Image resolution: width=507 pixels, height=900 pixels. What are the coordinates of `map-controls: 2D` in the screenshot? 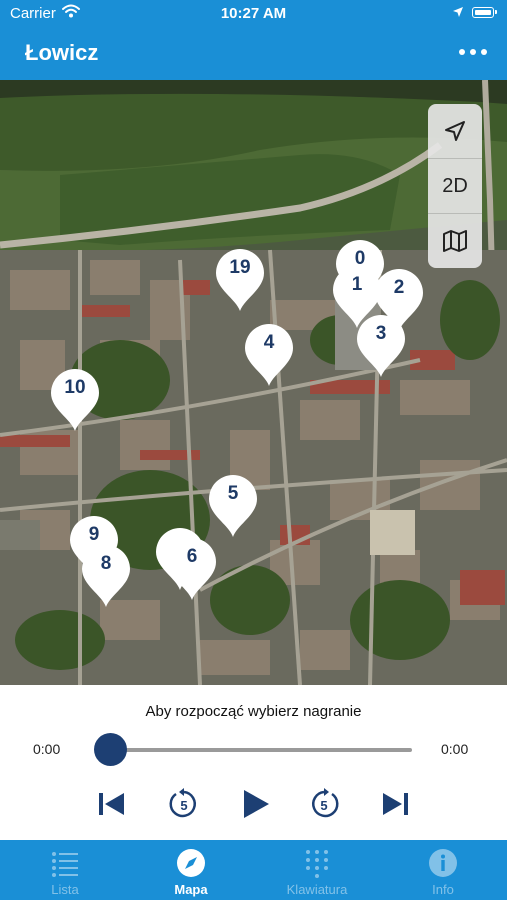 It's located at (455, 186).